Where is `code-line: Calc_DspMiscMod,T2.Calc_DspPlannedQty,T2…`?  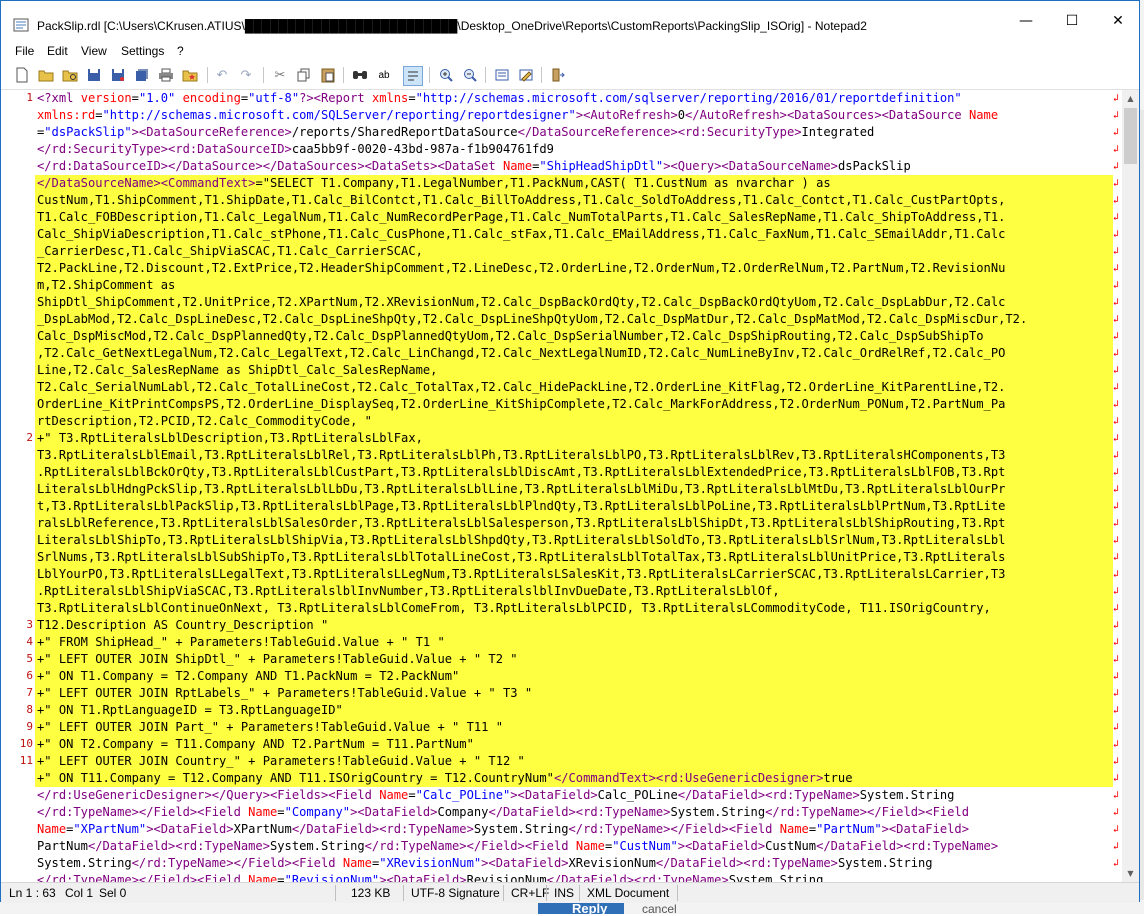
code-line: Calc_DspMiscMod,T2.Calc_DspPlannedQty,T2… is located at coordinates (510, 336).